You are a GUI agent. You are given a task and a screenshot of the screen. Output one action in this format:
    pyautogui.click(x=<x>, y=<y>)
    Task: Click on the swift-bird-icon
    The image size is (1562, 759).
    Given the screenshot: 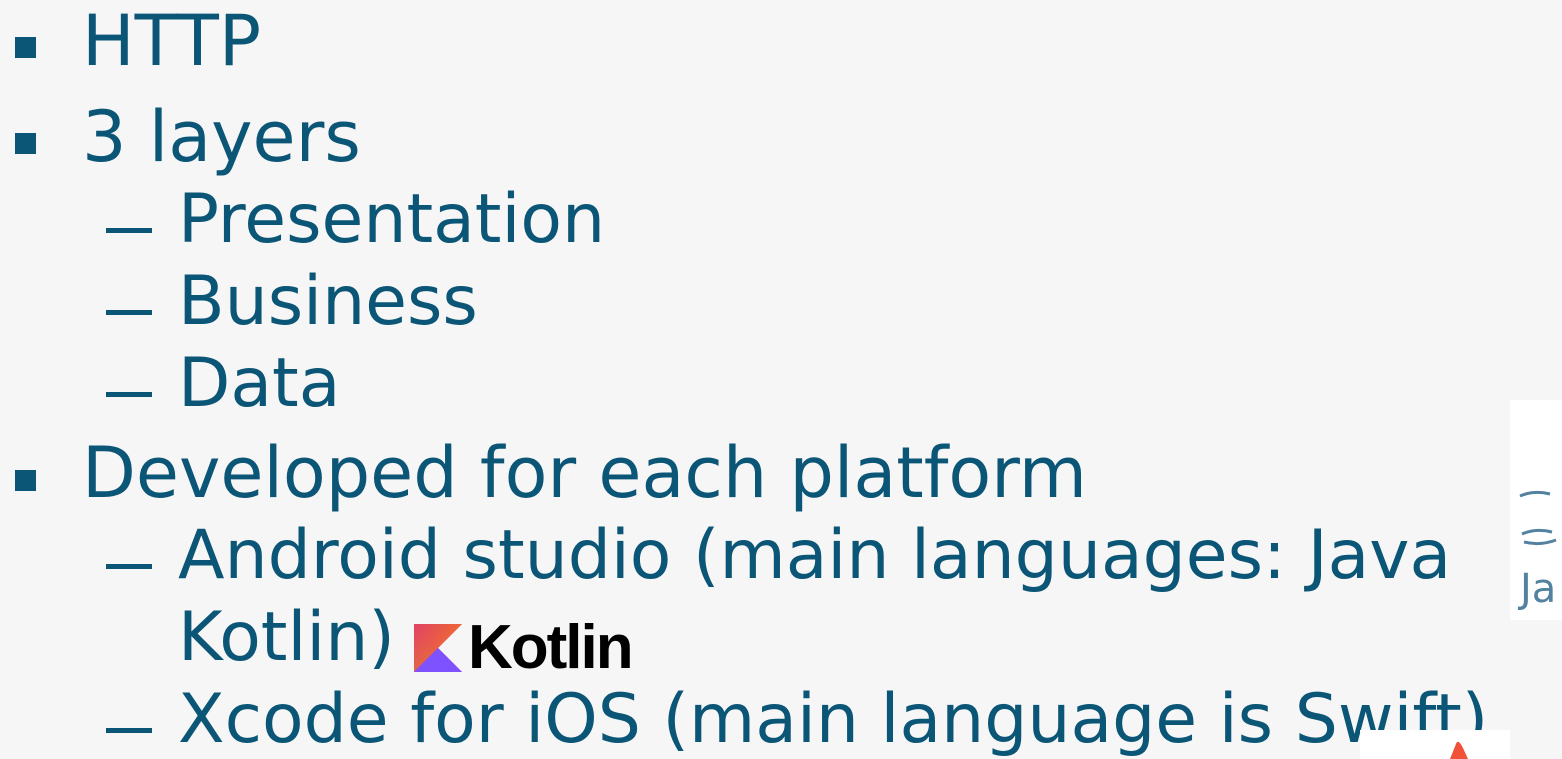 What is the action you would take?
    pyautogui.click(x=1459, y=750)
    